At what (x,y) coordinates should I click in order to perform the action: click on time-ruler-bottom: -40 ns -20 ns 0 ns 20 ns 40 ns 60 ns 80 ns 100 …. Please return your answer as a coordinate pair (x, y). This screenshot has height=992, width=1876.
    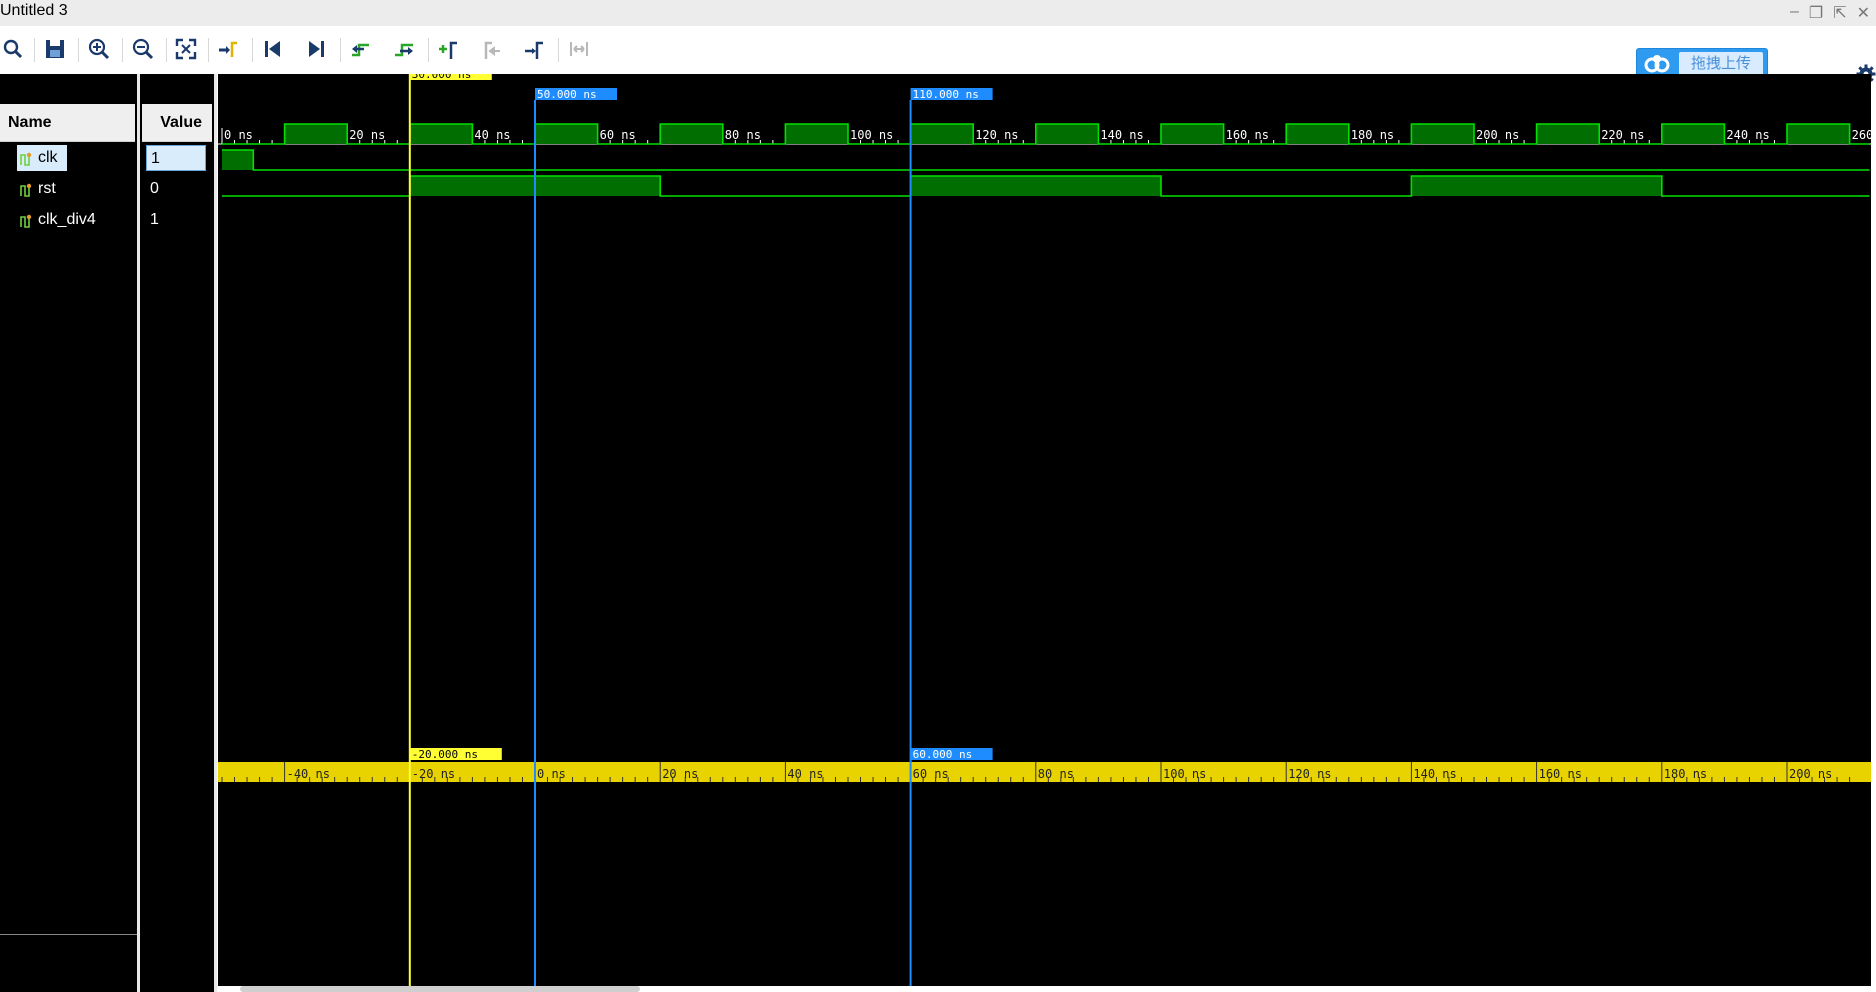
    Looking at the image, I should click on (1044, 772).